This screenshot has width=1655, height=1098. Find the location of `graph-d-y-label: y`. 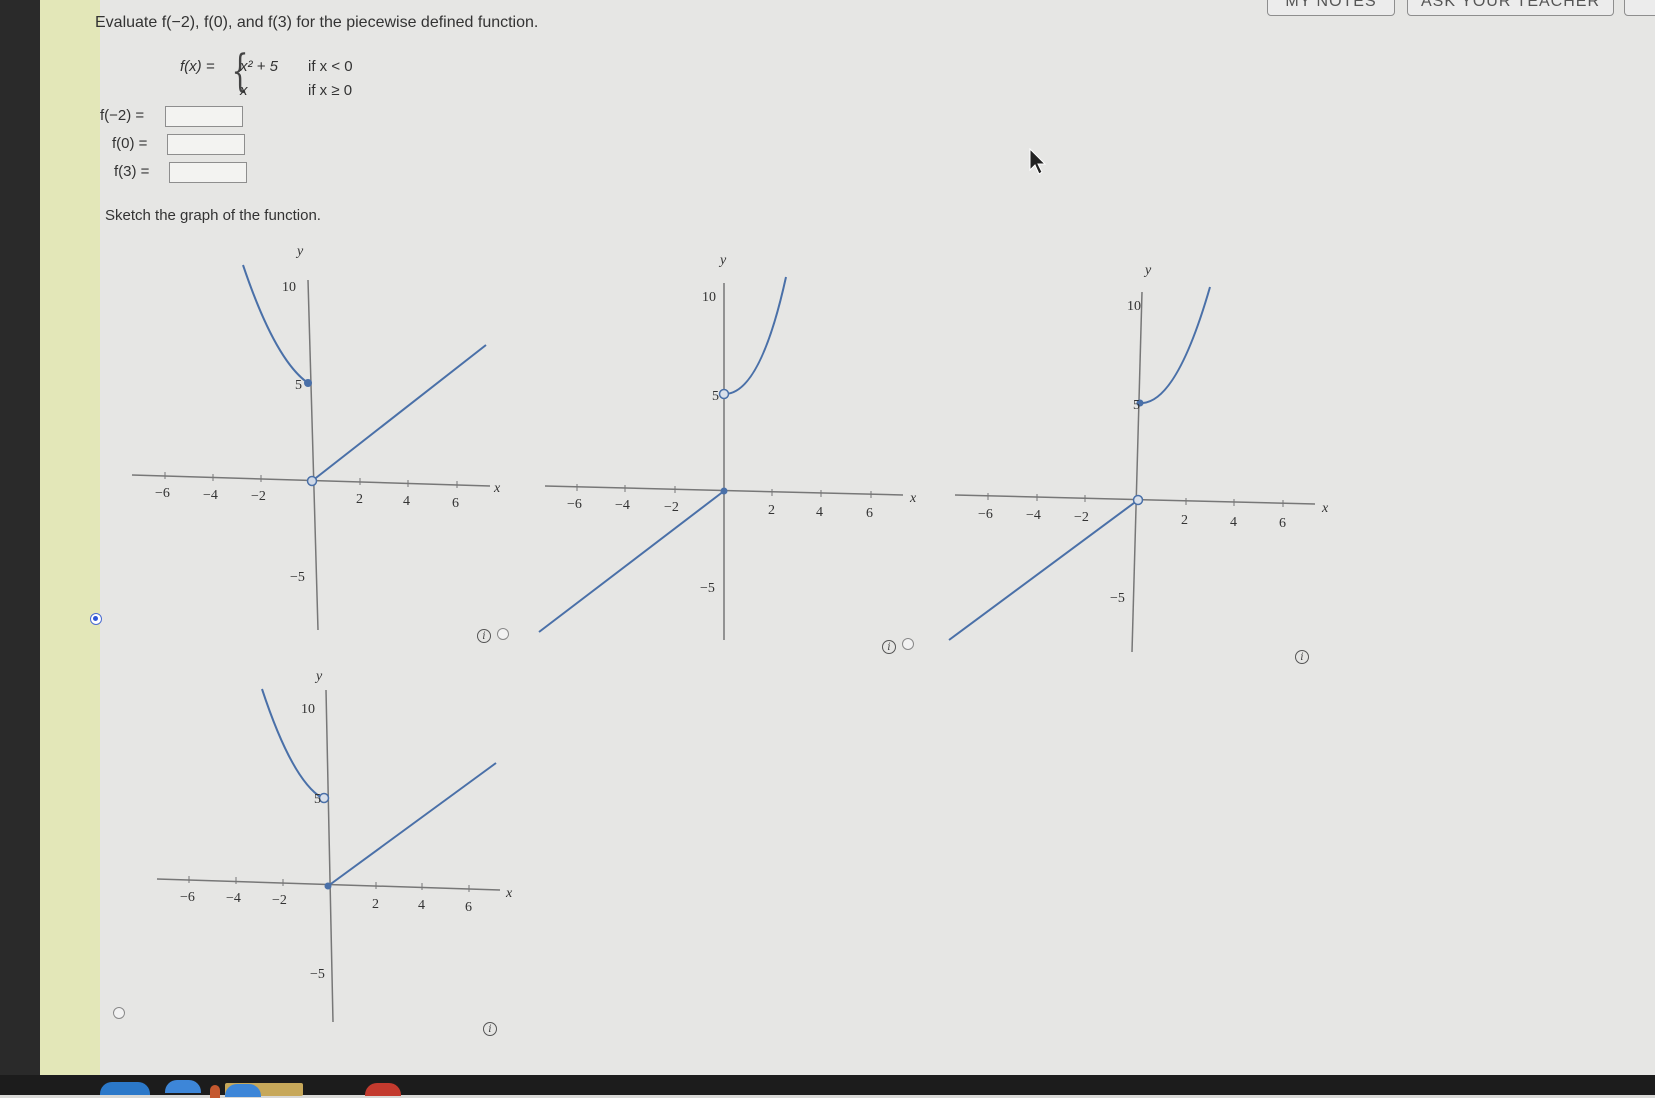

graph-d-y-label: y is located at coordinates (318, 676).